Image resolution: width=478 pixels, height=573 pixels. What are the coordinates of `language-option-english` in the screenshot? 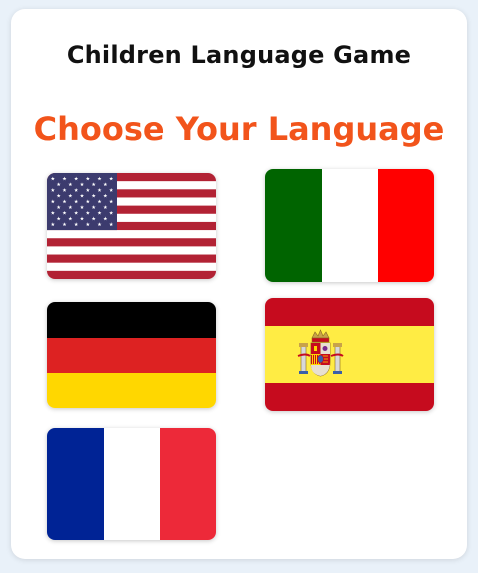 It's located at (131, 226).